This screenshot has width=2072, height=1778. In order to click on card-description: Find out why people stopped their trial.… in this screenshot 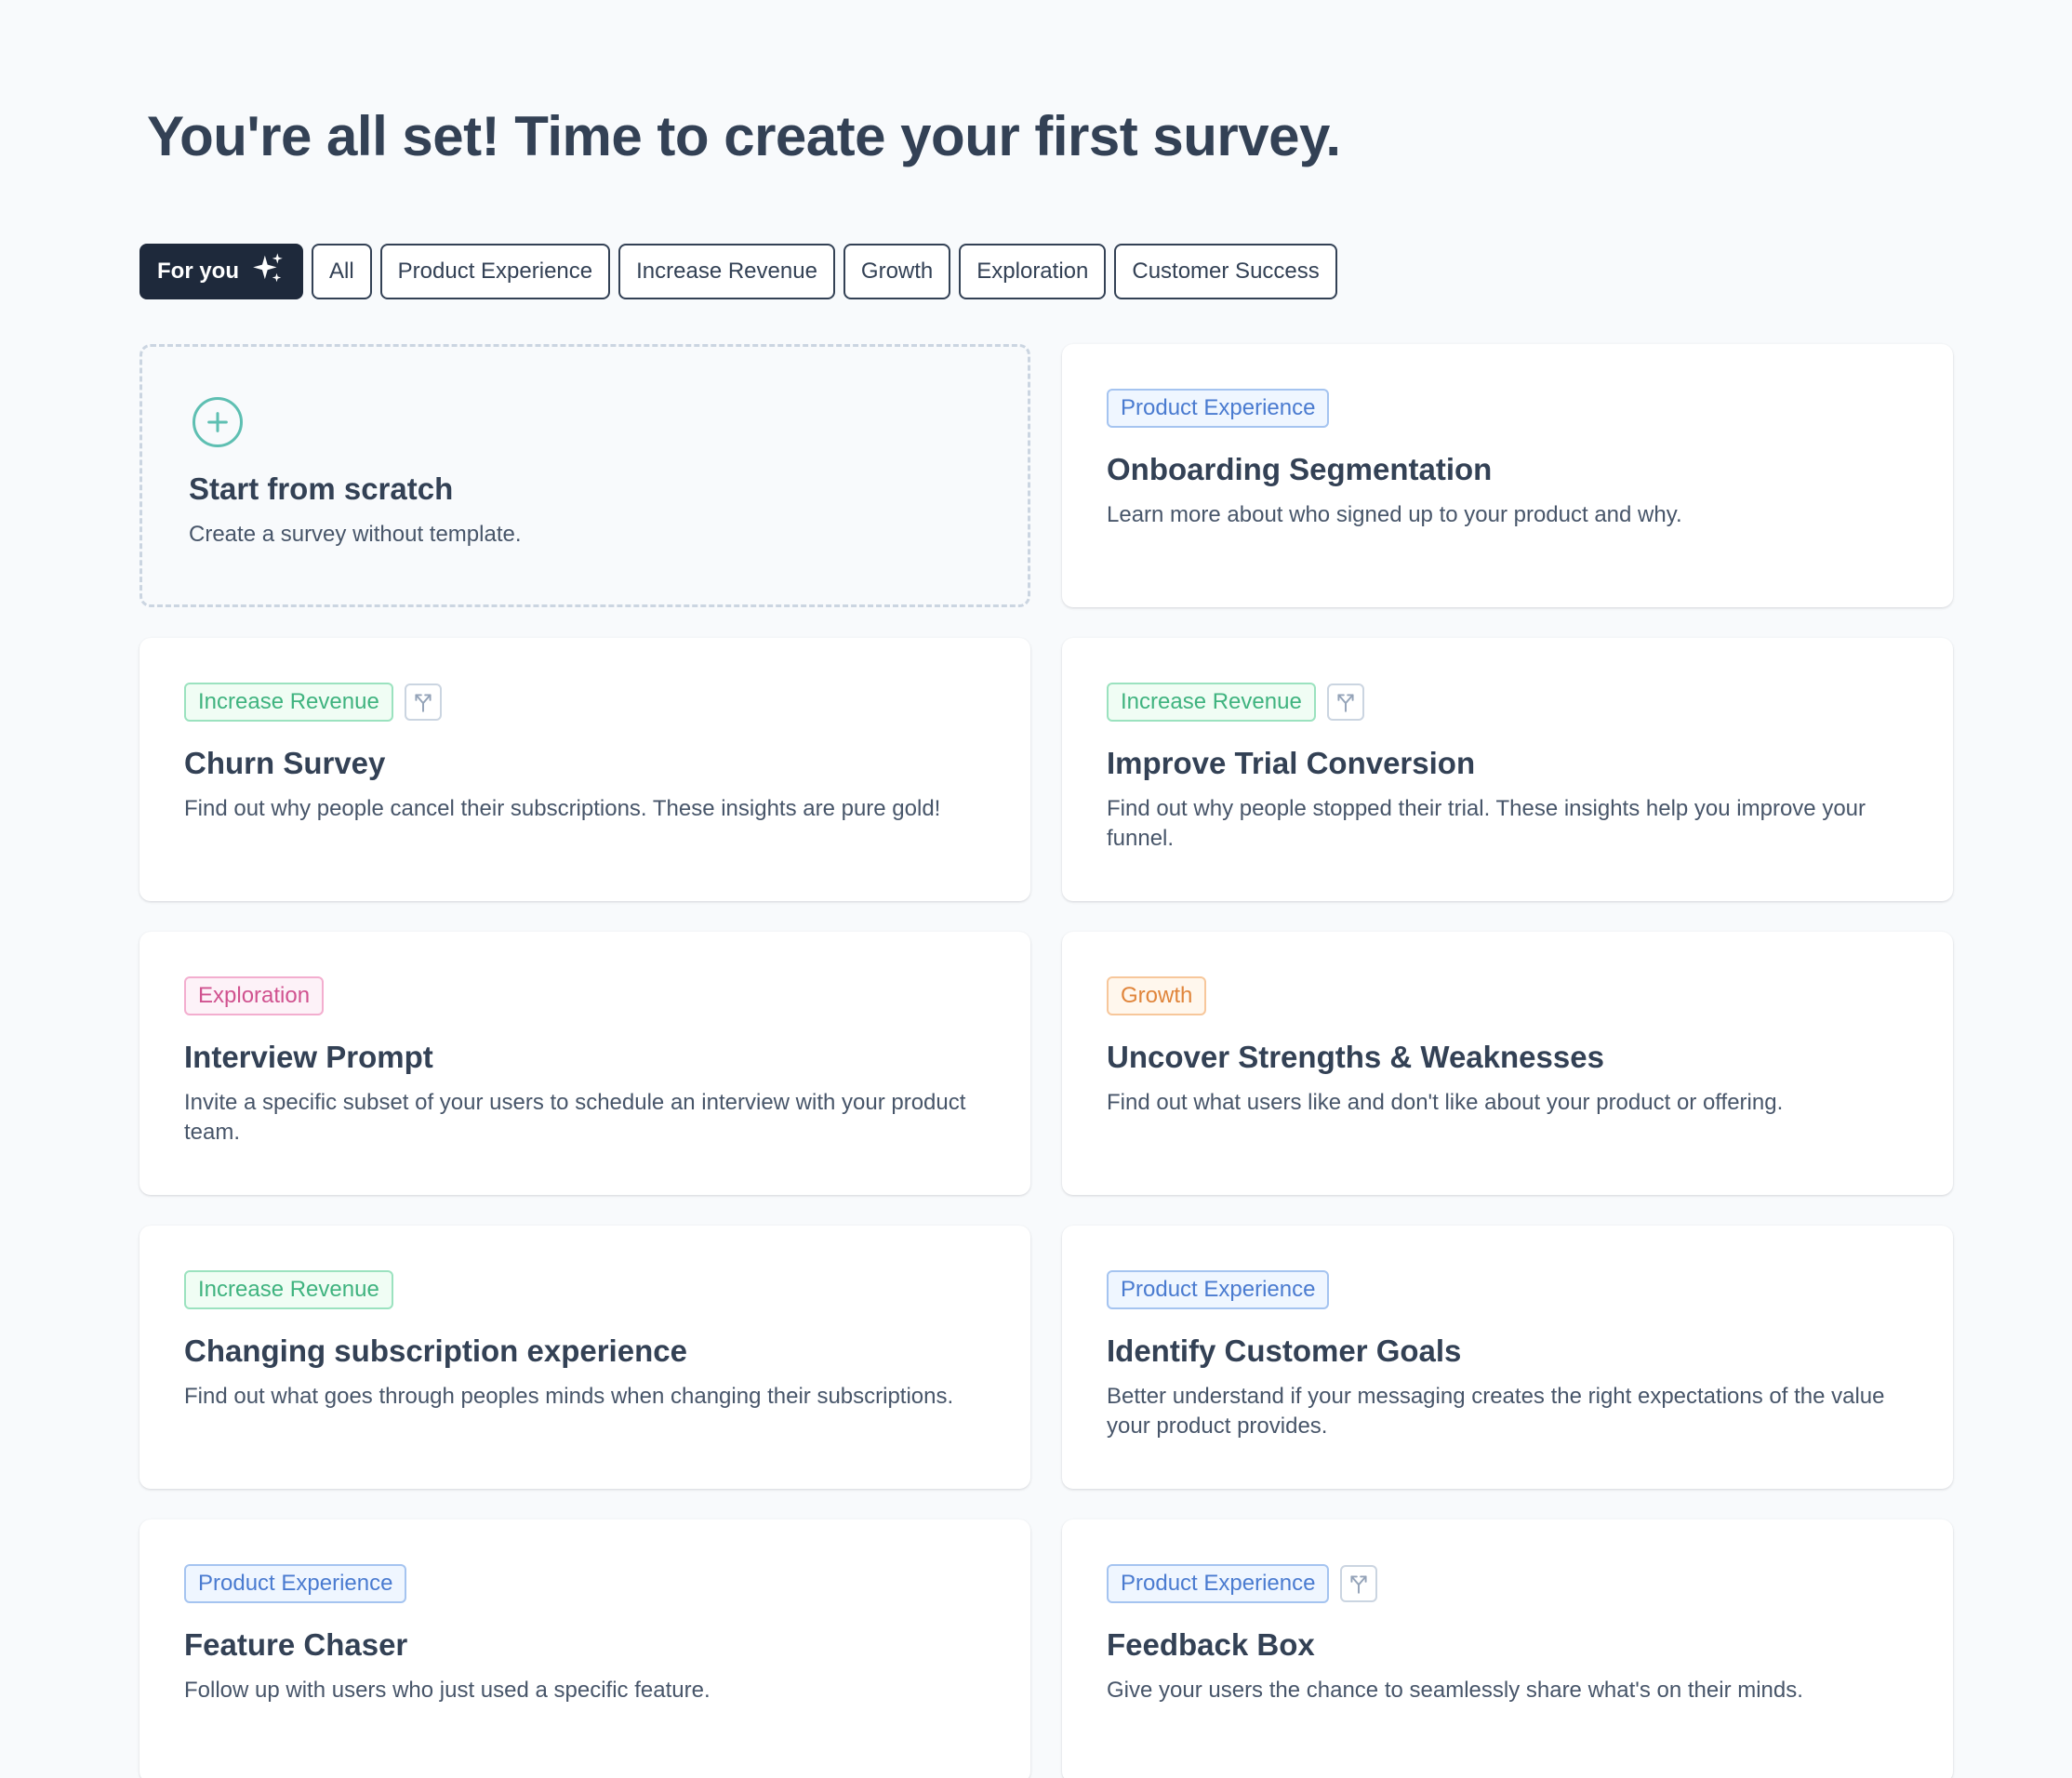, I will do `click(1486, 823)`.